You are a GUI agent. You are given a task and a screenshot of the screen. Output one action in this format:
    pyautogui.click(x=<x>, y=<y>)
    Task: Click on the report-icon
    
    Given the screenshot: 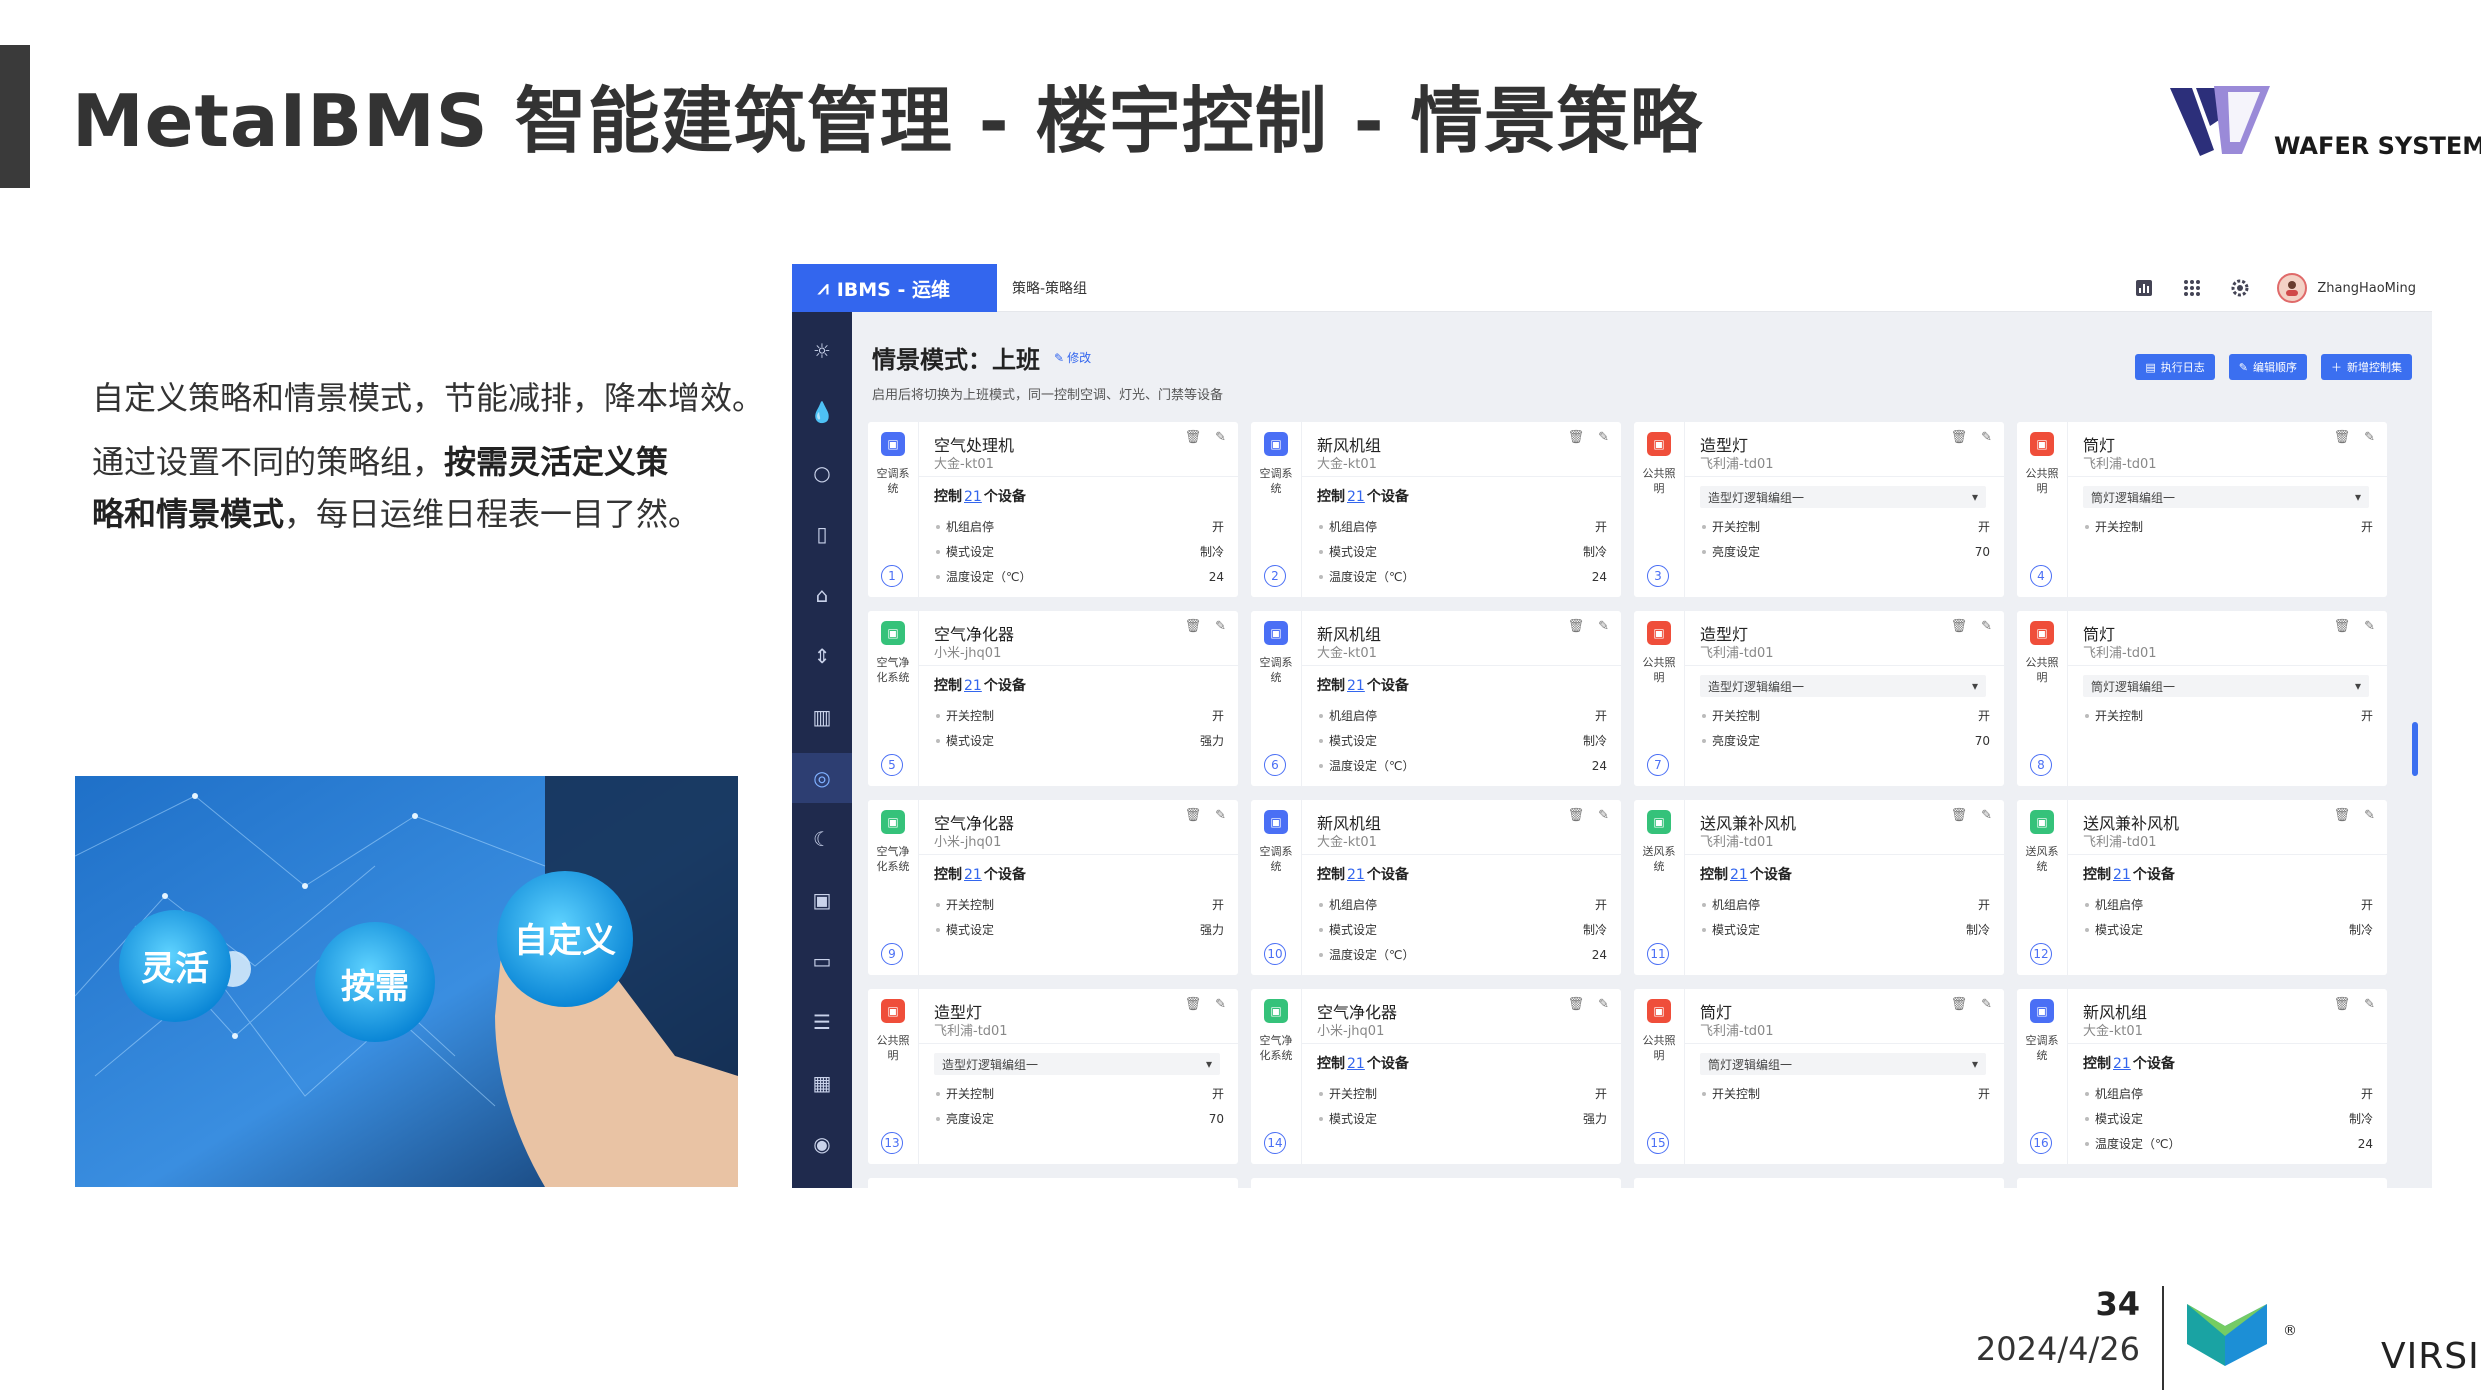 What is the action you would take?
    pyautogui.click(x=2144, y=288)
    